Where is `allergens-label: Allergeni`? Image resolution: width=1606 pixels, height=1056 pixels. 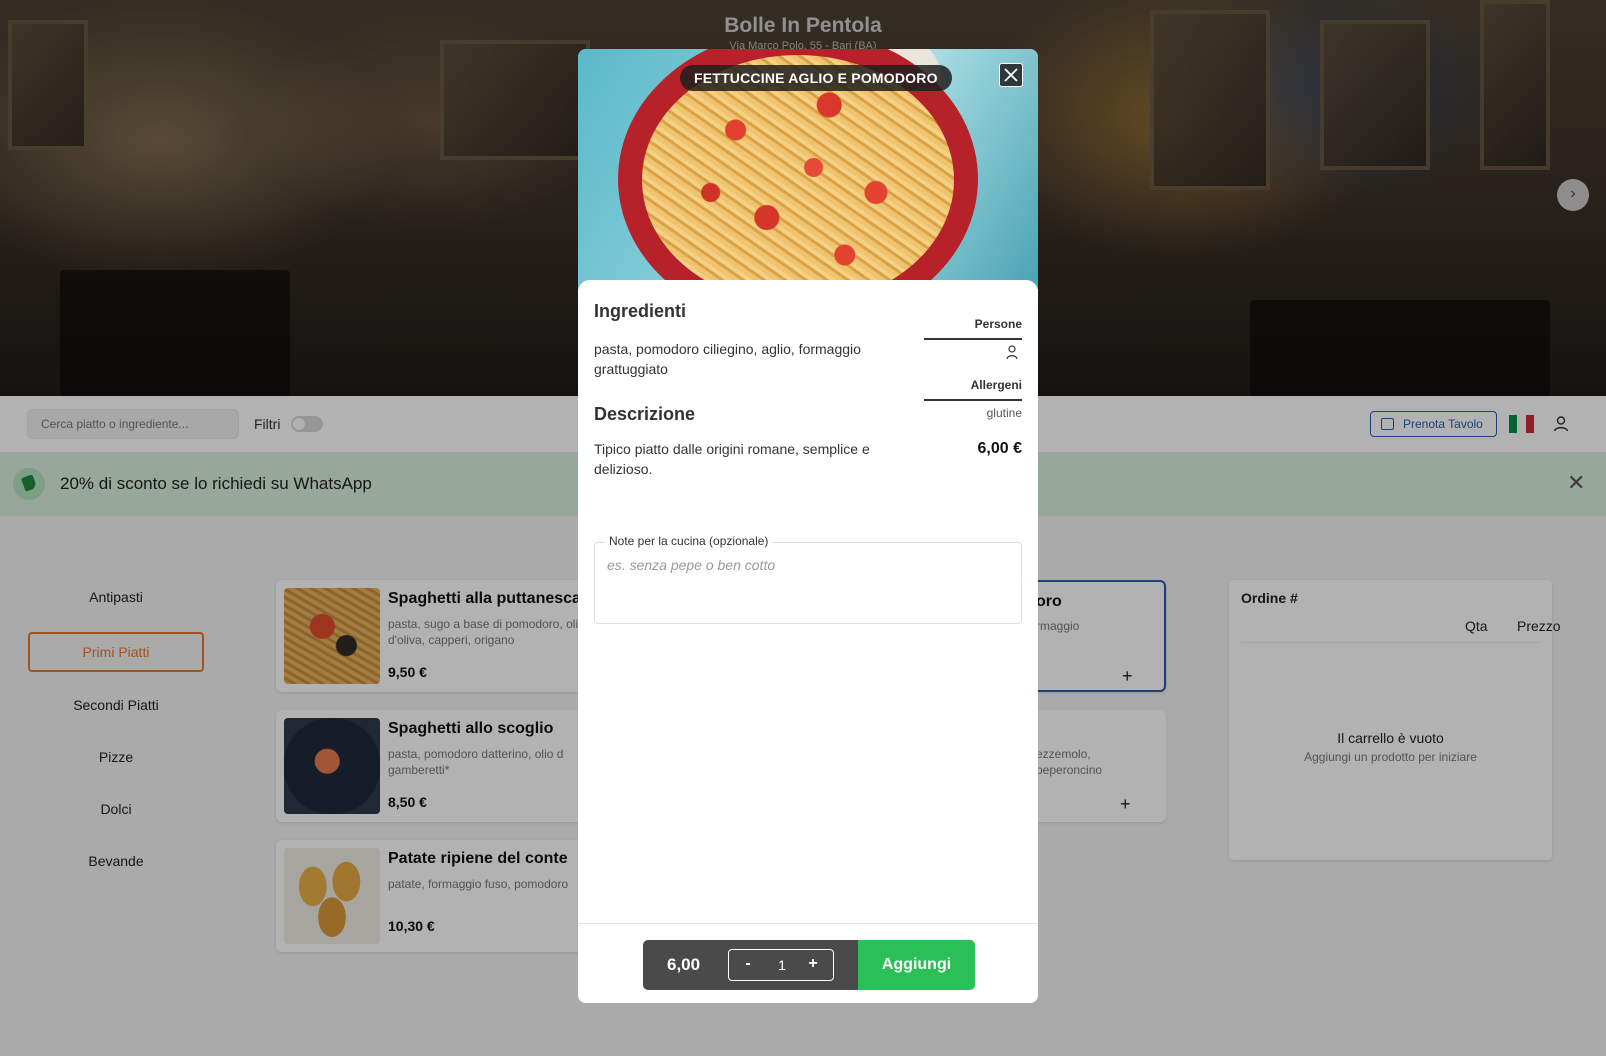 allergens-label: Allergeni is located at coordinates (996, 385).